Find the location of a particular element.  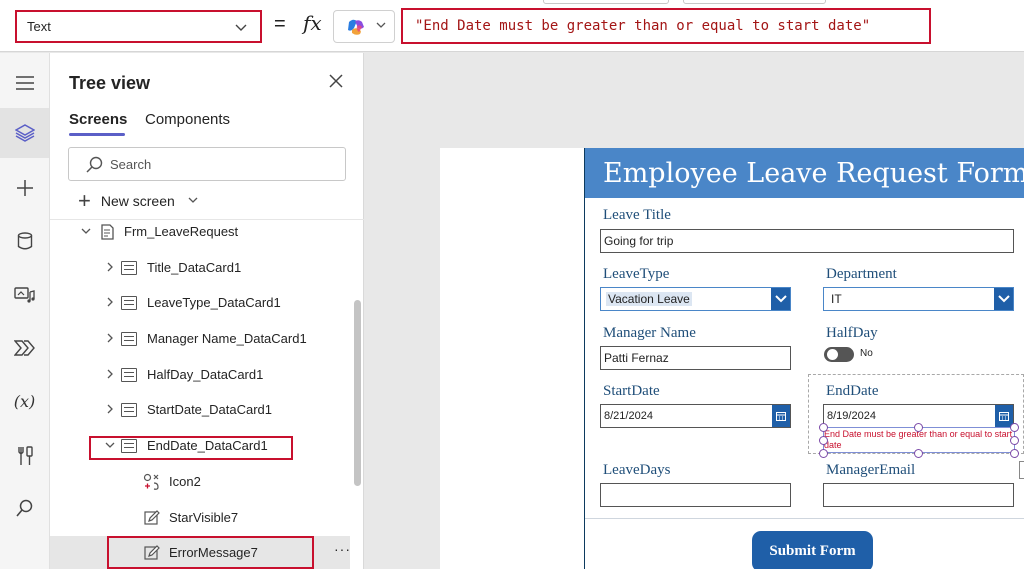

department-value: IT is located at coordinates (836, 299).